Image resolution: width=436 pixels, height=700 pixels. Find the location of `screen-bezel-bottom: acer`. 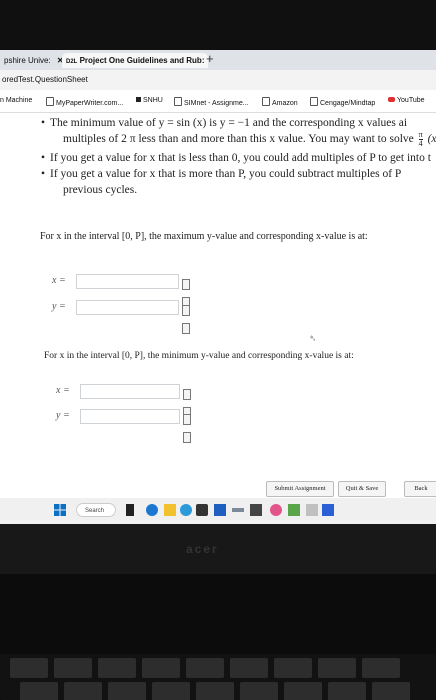

screen-bezel-bottom: acer is located at coordinates (218, 549).